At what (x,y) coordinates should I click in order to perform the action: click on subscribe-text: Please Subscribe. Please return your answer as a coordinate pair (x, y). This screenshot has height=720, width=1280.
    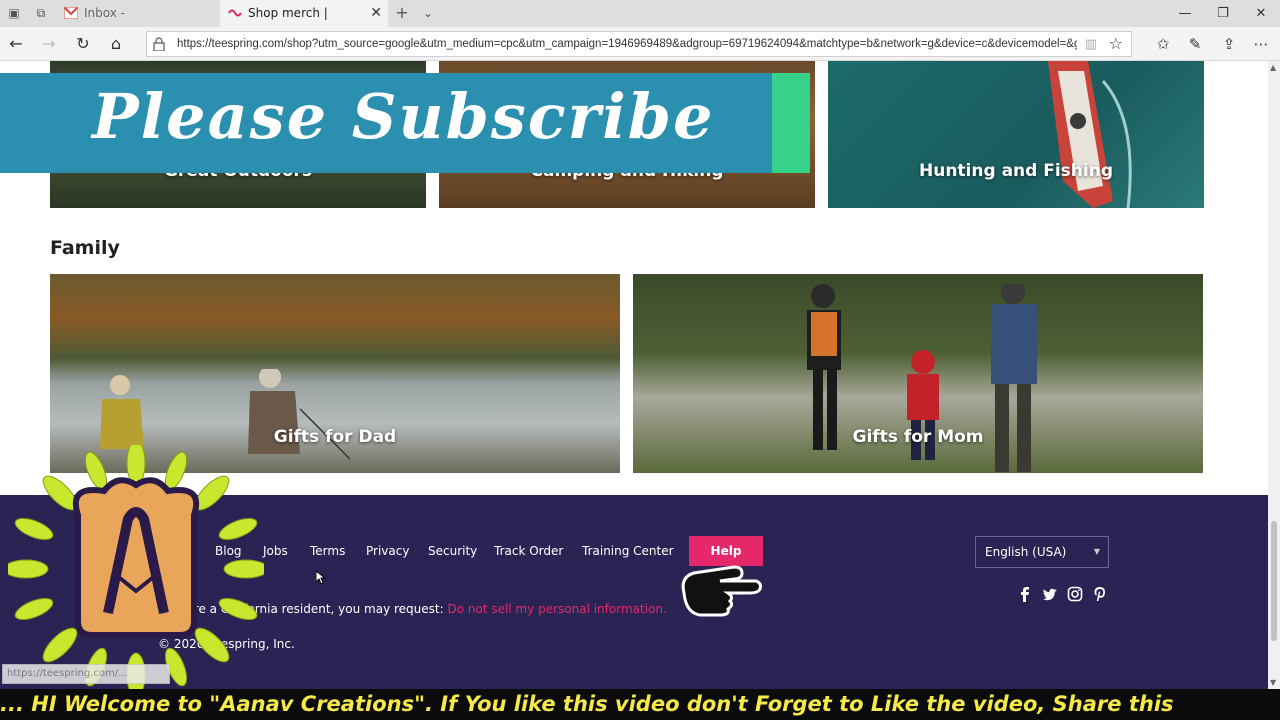
    Looking at the image, I should click on (403, 116).